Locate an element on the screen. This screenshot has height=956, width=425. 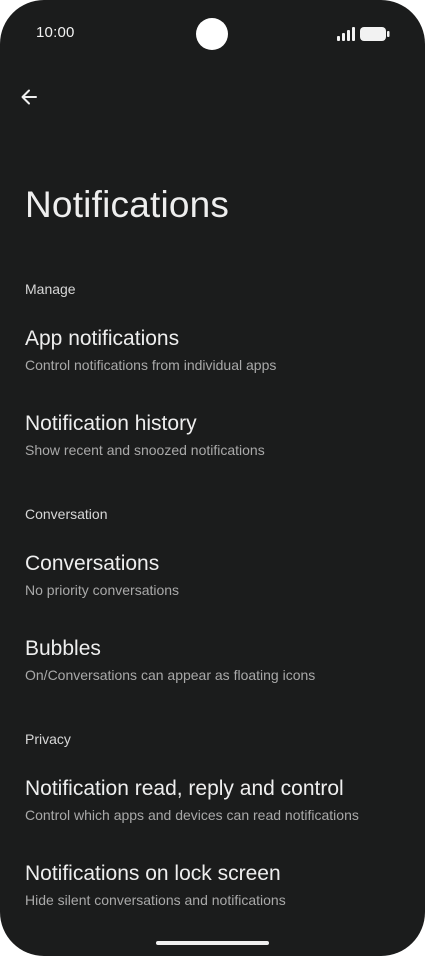
camera-cutout is located at coordinates (212, 34).